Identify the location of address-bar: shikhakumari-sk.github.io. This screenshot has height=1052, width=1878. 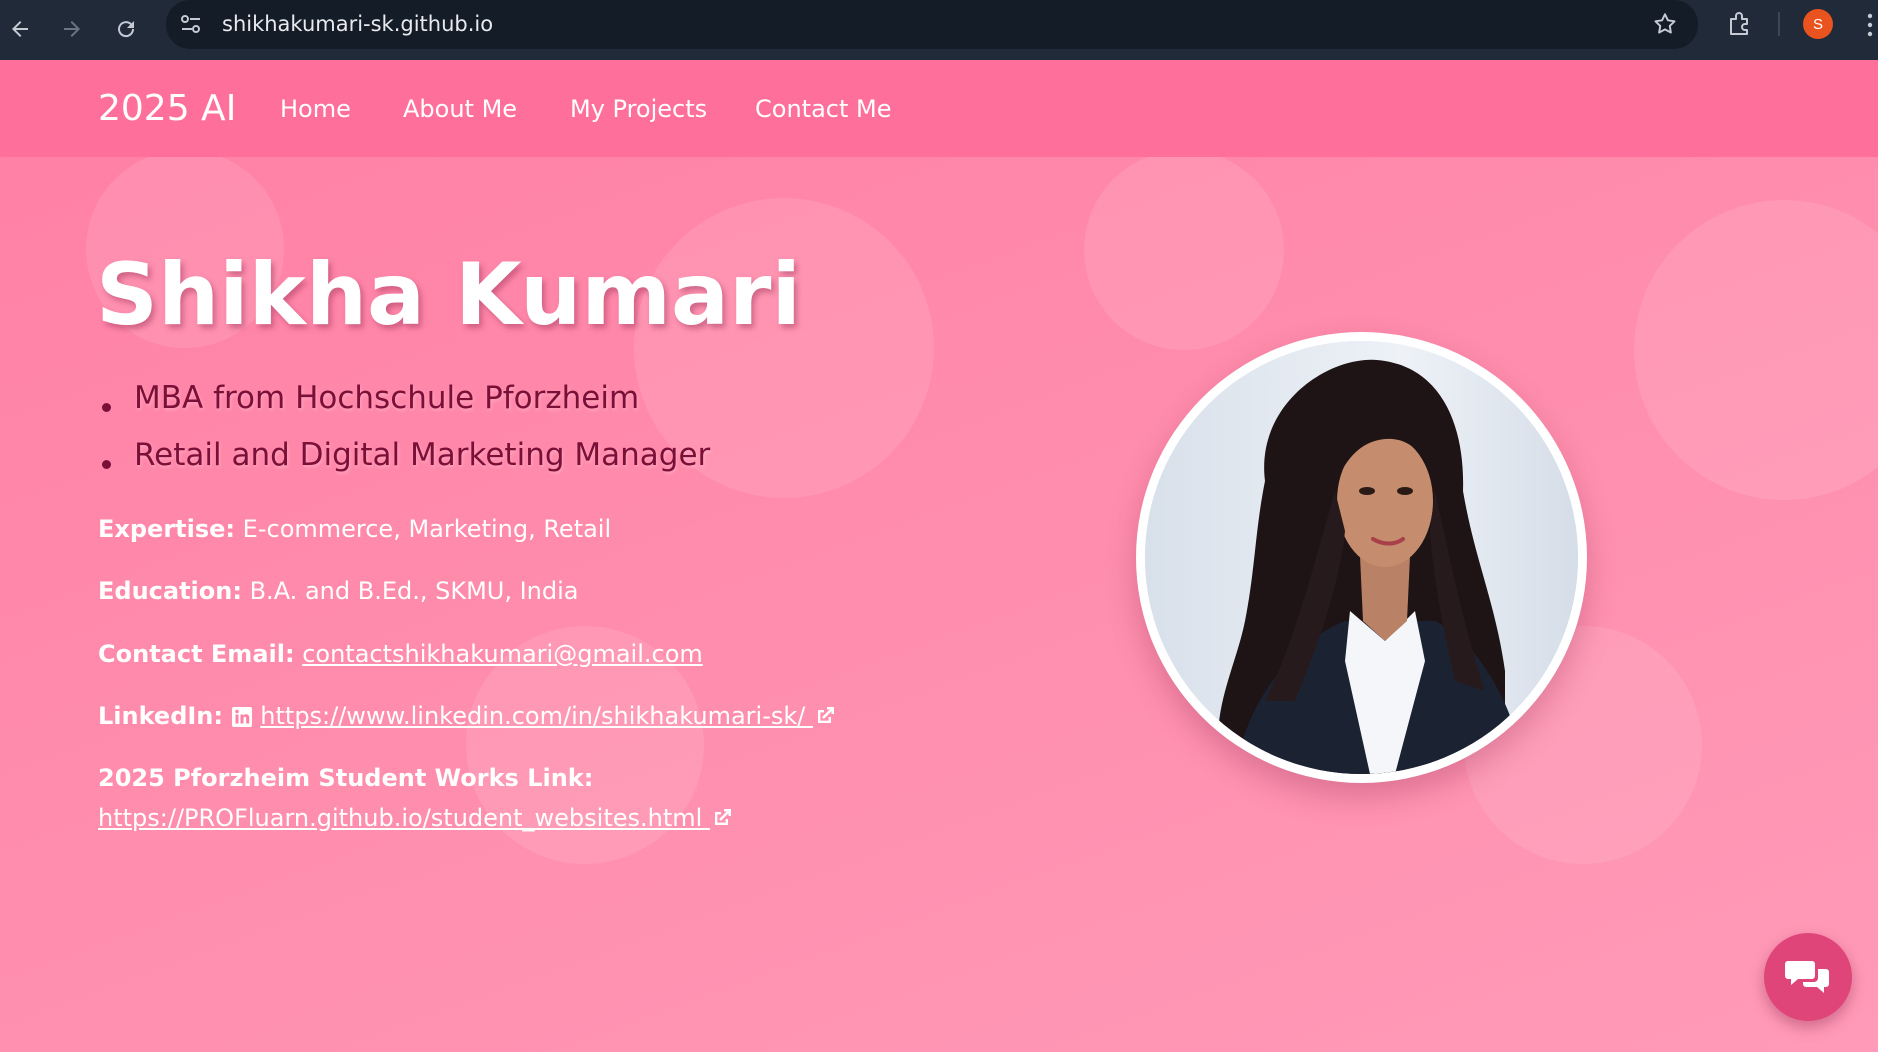
(932, 24).